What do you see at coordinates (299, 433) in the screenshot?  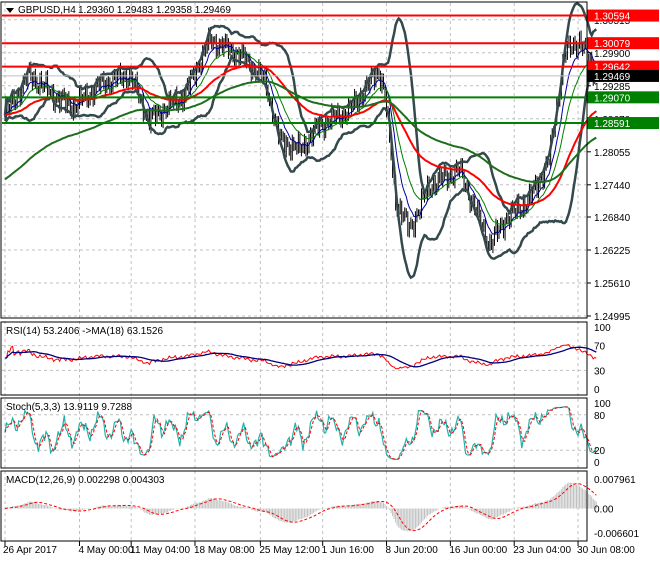 I see `stoch-panel` at bounding box center [299, 433].